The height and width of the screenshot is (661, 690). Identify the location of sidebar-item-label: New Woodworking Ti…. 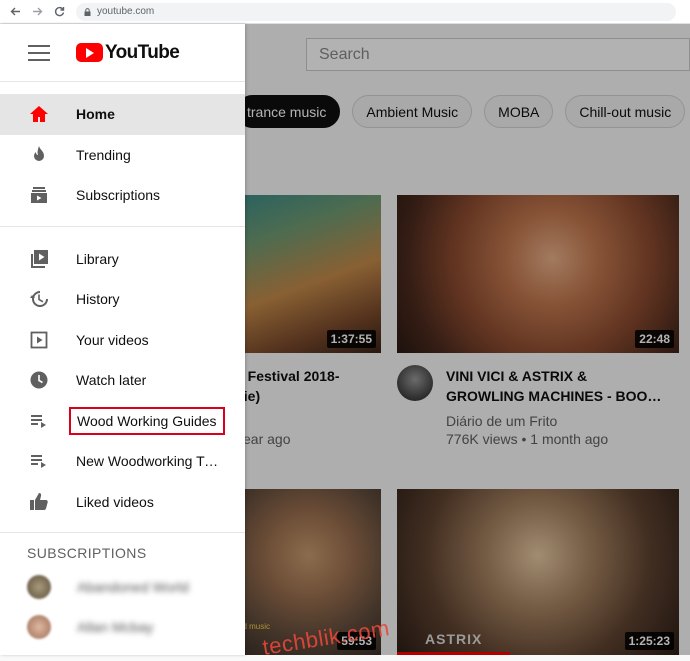
(148, 461).